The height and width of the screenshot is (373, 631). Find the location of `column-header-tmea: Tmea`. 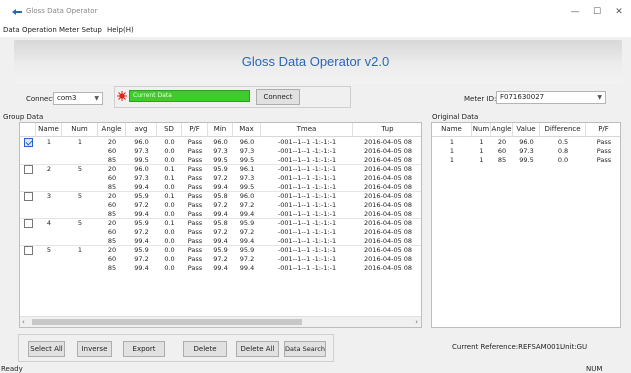

column-header-tmea: Tmea is located at coordinates (307, 130).